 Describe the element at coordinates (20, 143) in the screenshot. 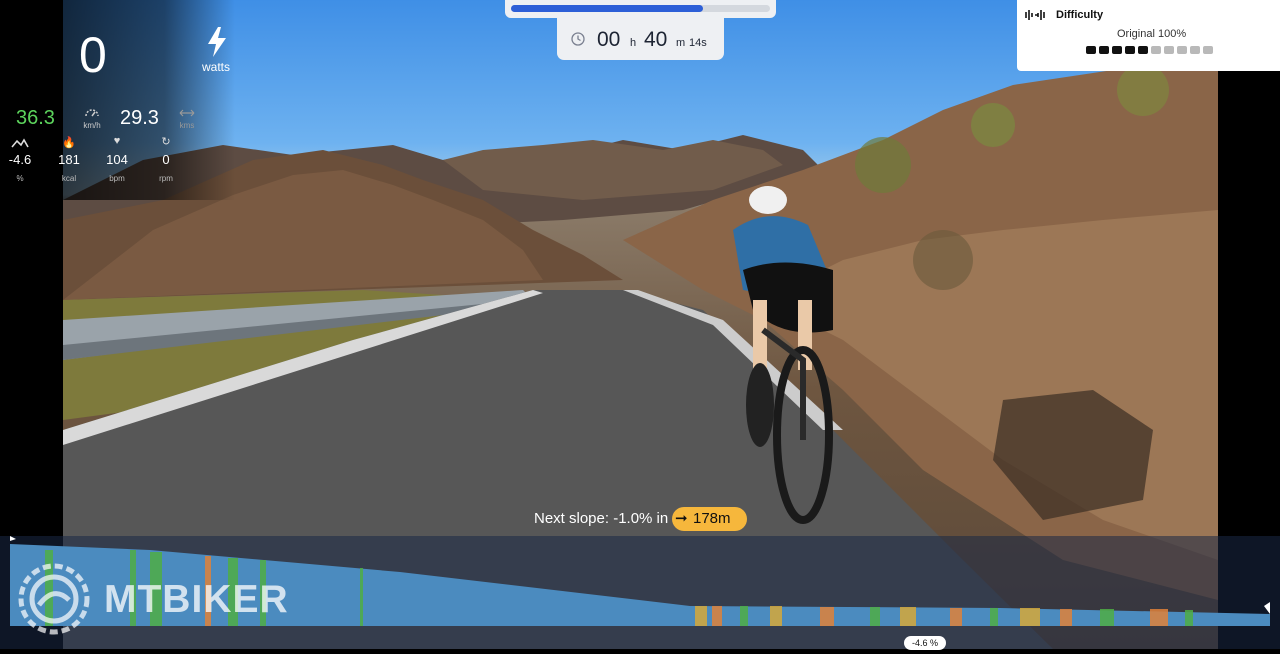

I see `slope-icon` at that location.